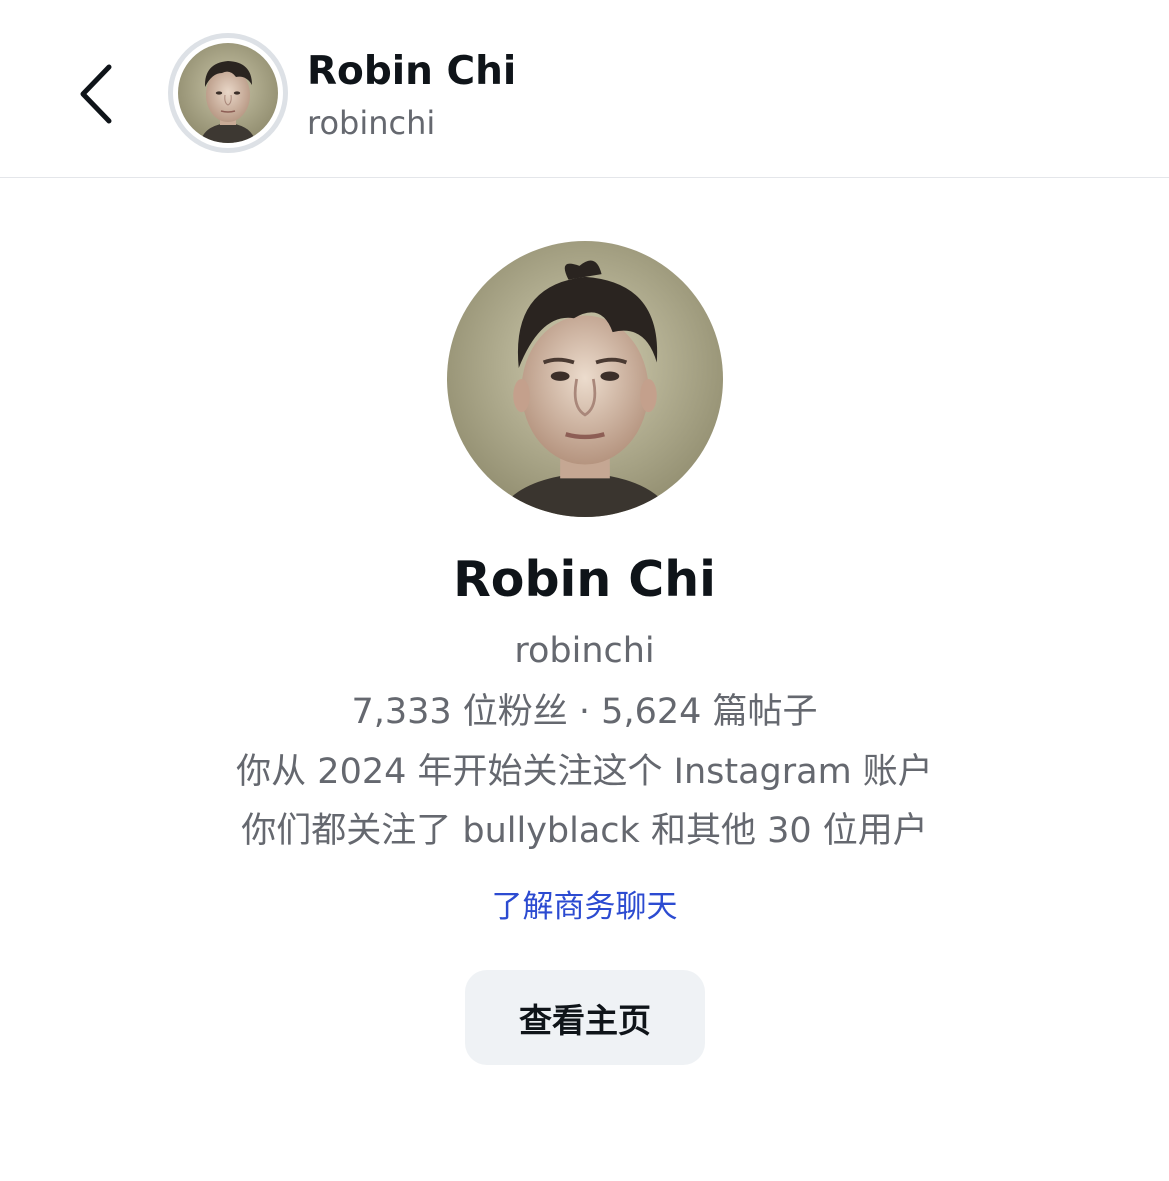  What do you see at coordinates (584, 831) in the screenshot?
I see `mutual-followers-text: 你们都关注了 bullyblack 和其他 30 位用户` at bounding box center [584, 831].